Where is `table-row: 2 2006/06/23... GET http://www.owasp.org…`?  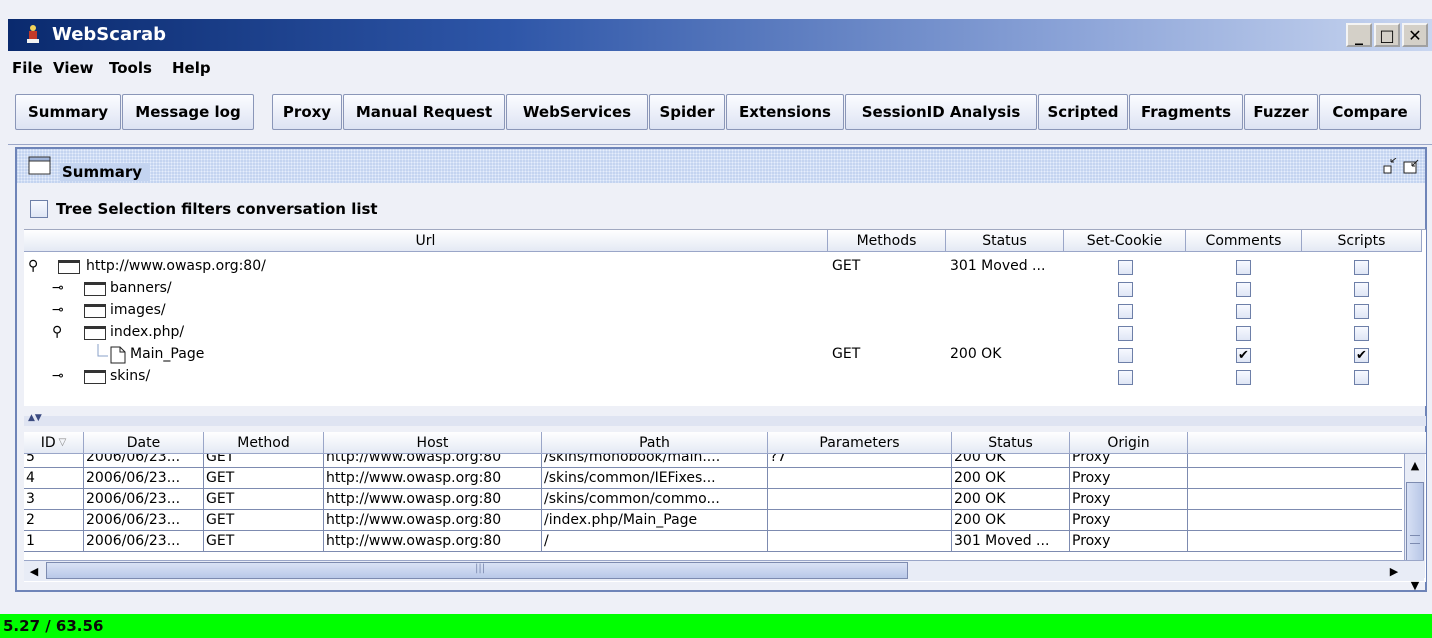
table-row: 2 2006/06/23... GET http://www.owasp.org… is located at coordinates (713, 520).